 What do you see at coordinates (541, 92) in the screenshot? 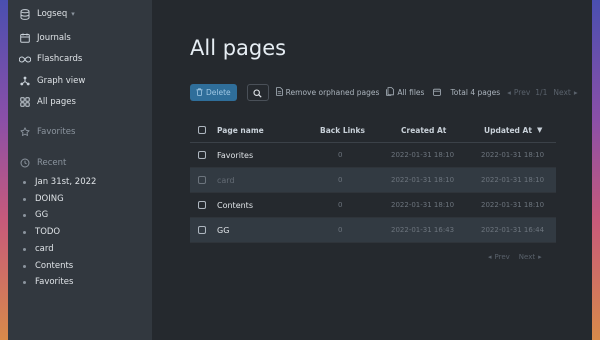
I see `page-indicator: 1/1` at bounding box center [541, 92].